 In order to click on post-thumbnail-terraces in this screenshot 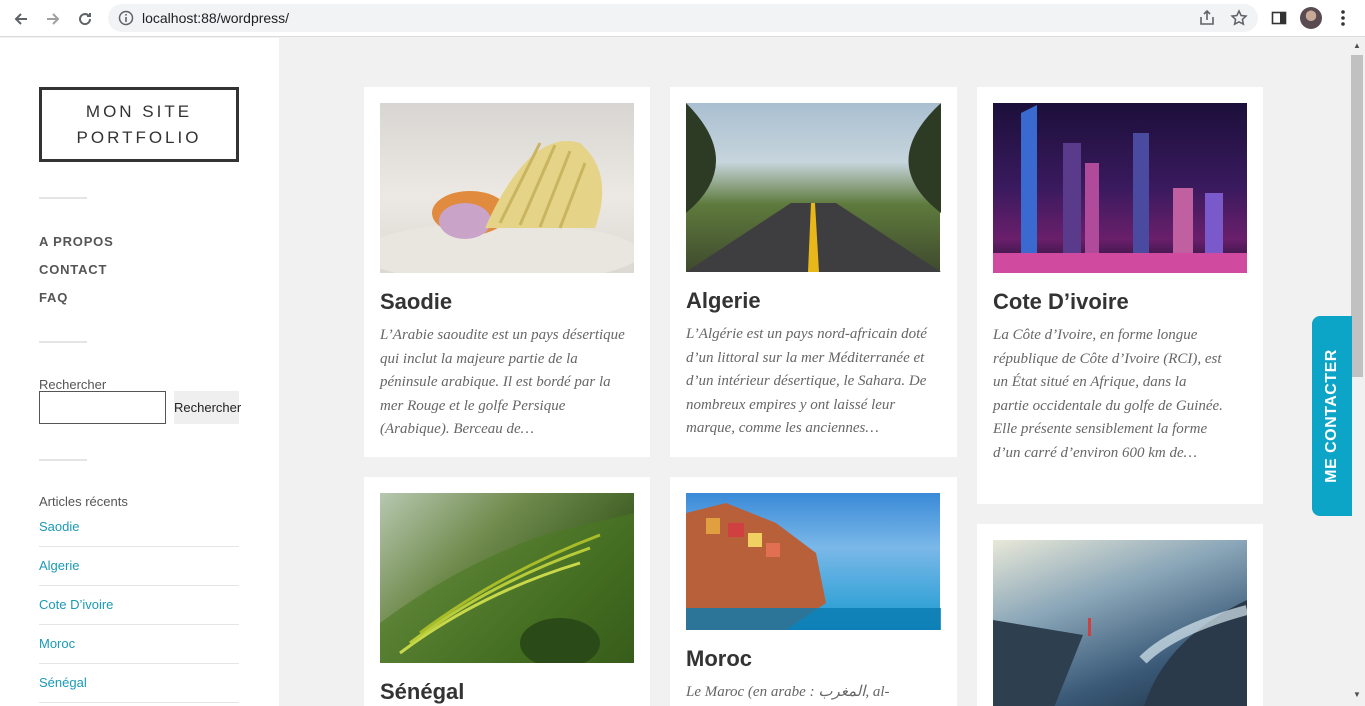, I will do `click(507, 580)`.